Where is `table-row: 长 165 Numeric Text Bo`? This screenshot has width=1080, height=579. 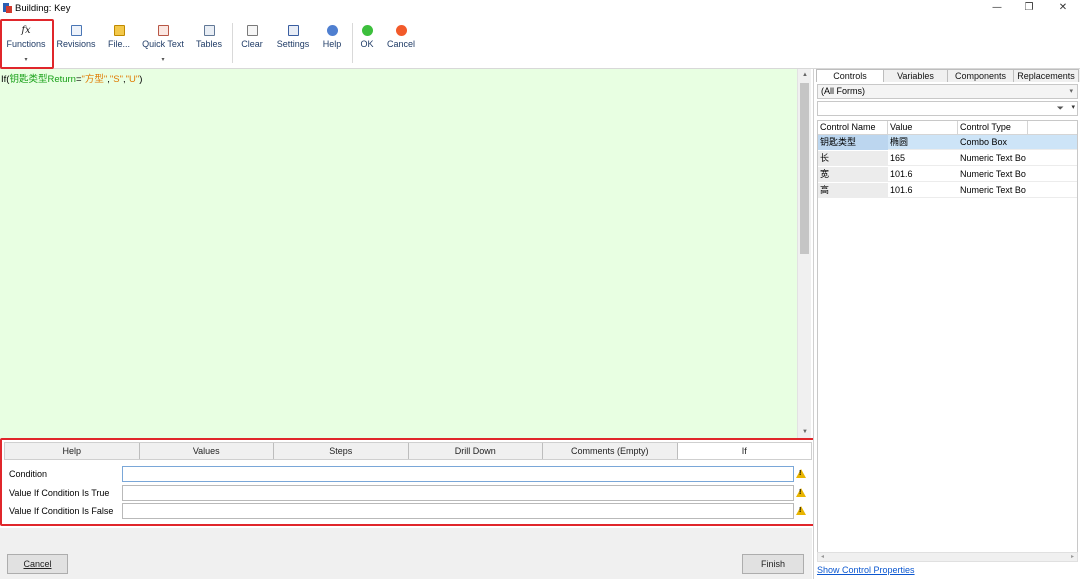 table-row: 长 165 Numeric Text Bo is located at coordinates (947, 158).